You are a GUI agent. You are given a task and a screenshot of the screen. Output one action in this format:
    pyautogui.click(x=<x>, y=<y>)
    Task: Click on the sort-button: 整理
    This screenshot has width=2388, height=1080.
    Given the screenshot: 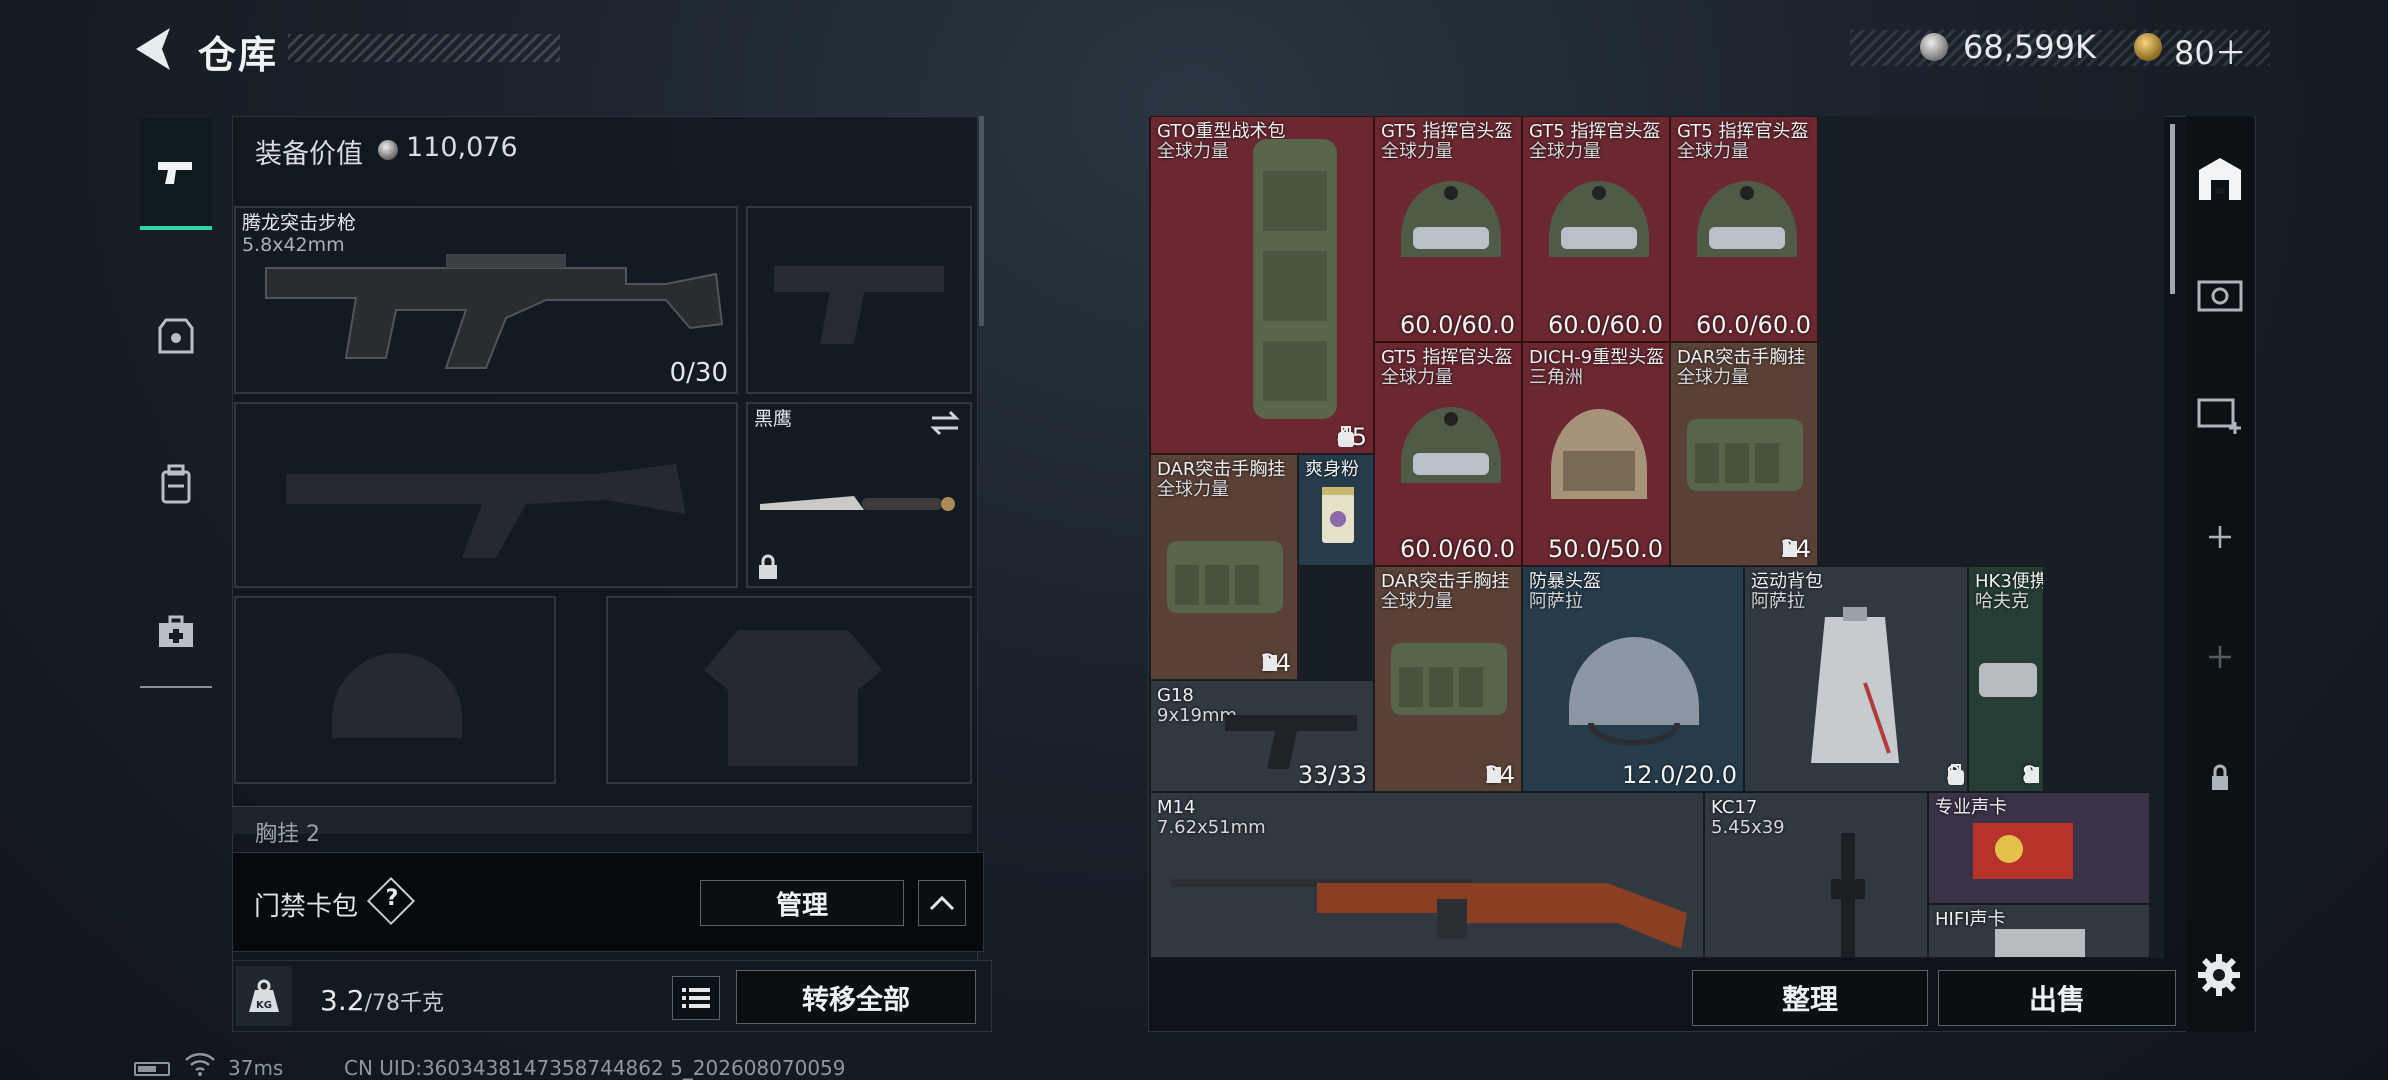 What is the action you would take?
    pyautogui.click(x=1810, y=998)
    